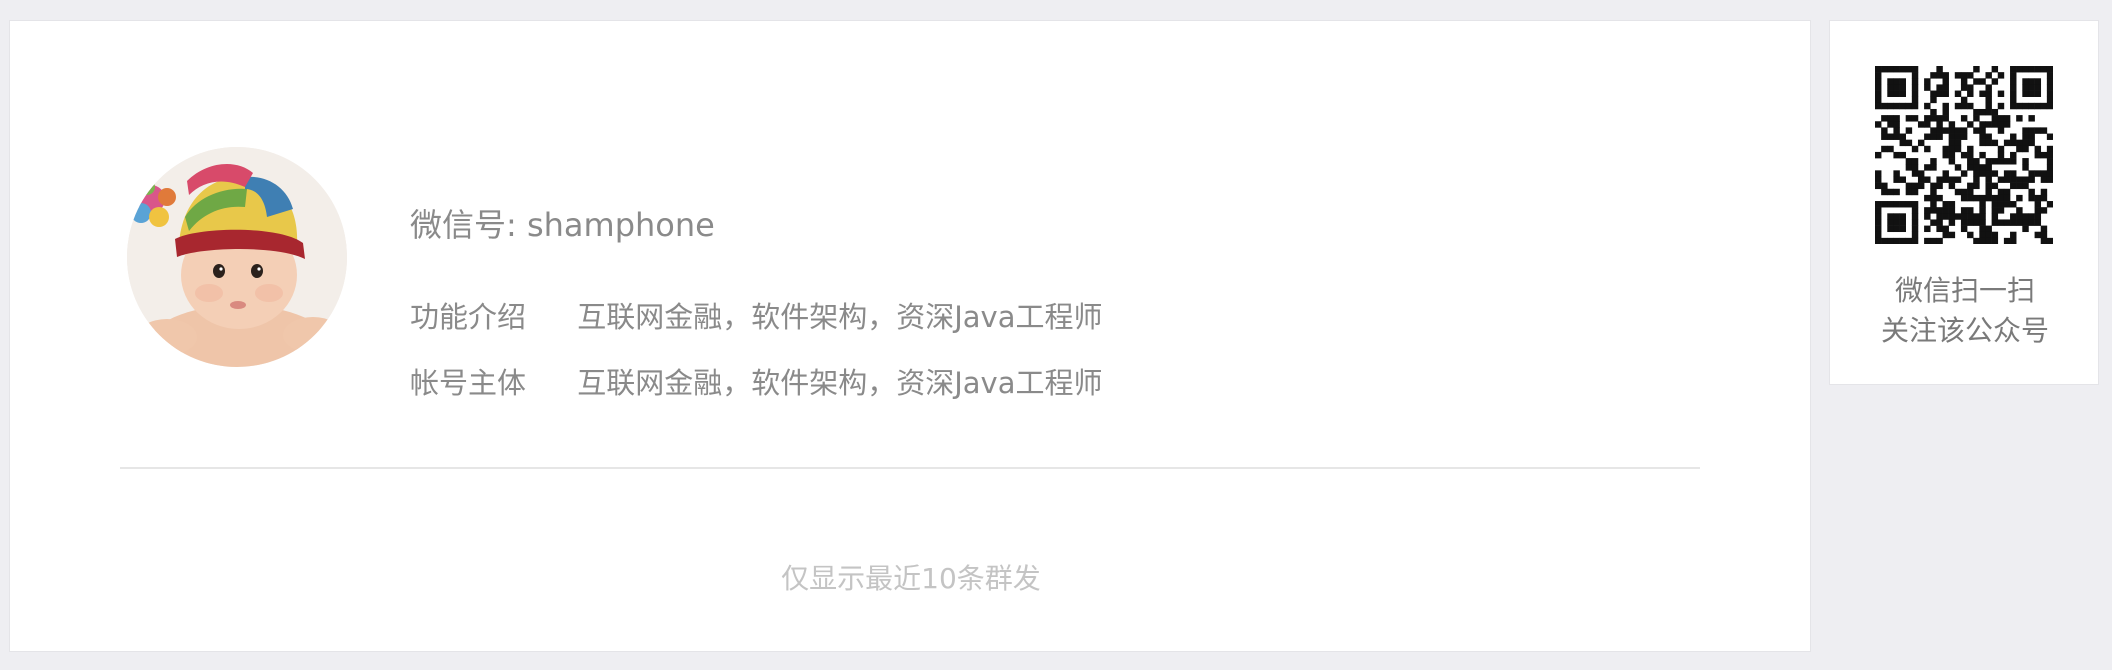  Describe the element at coordinates (1964, 330) in the screenshot. I see `qr-caption-follow: 关注该公众号` at that location.